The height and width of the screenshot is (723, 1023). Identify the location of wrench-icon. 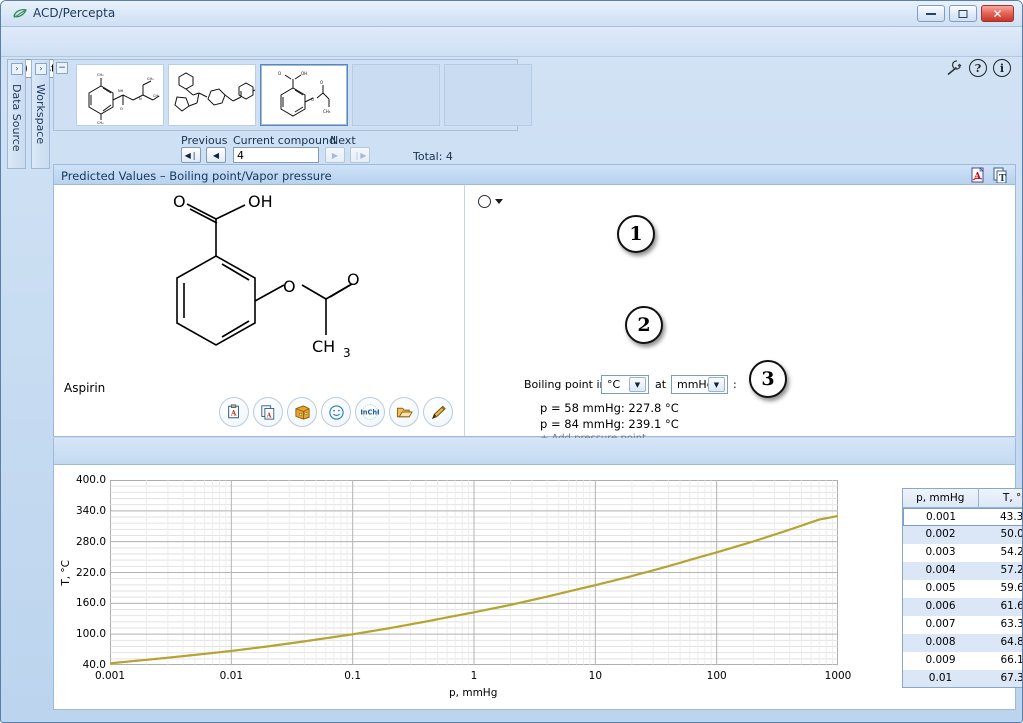
(954, 68).